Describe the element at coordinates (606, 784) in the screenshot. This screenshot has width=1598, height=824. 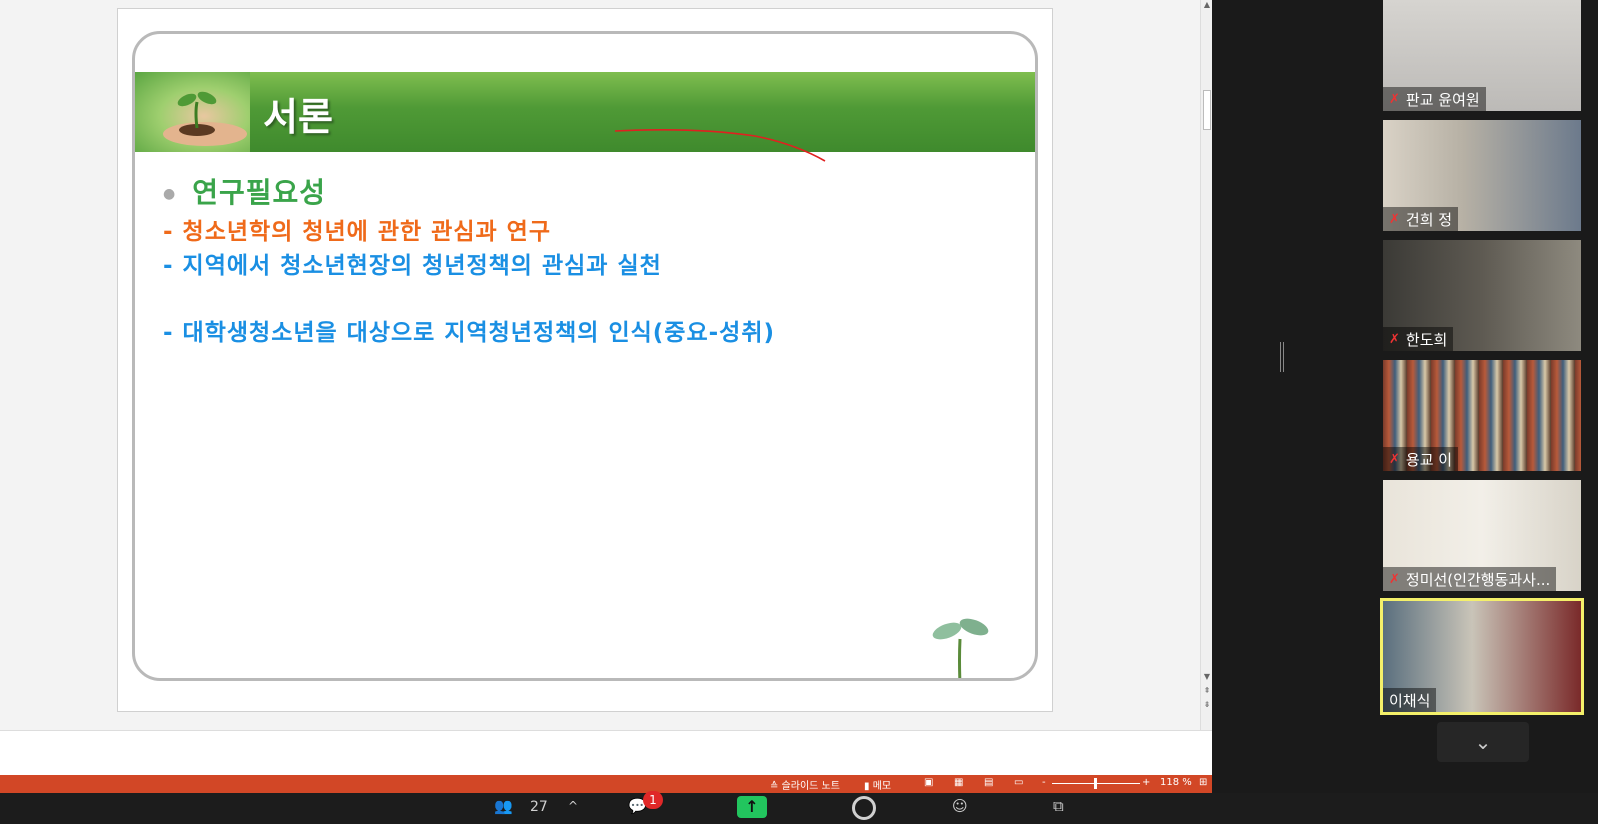
I see `status-bar: ≙ 슬라이드 노트 ▮ 메모 ▣ ▦ ▤ ▭ - + 118 % ⊞` at that location.